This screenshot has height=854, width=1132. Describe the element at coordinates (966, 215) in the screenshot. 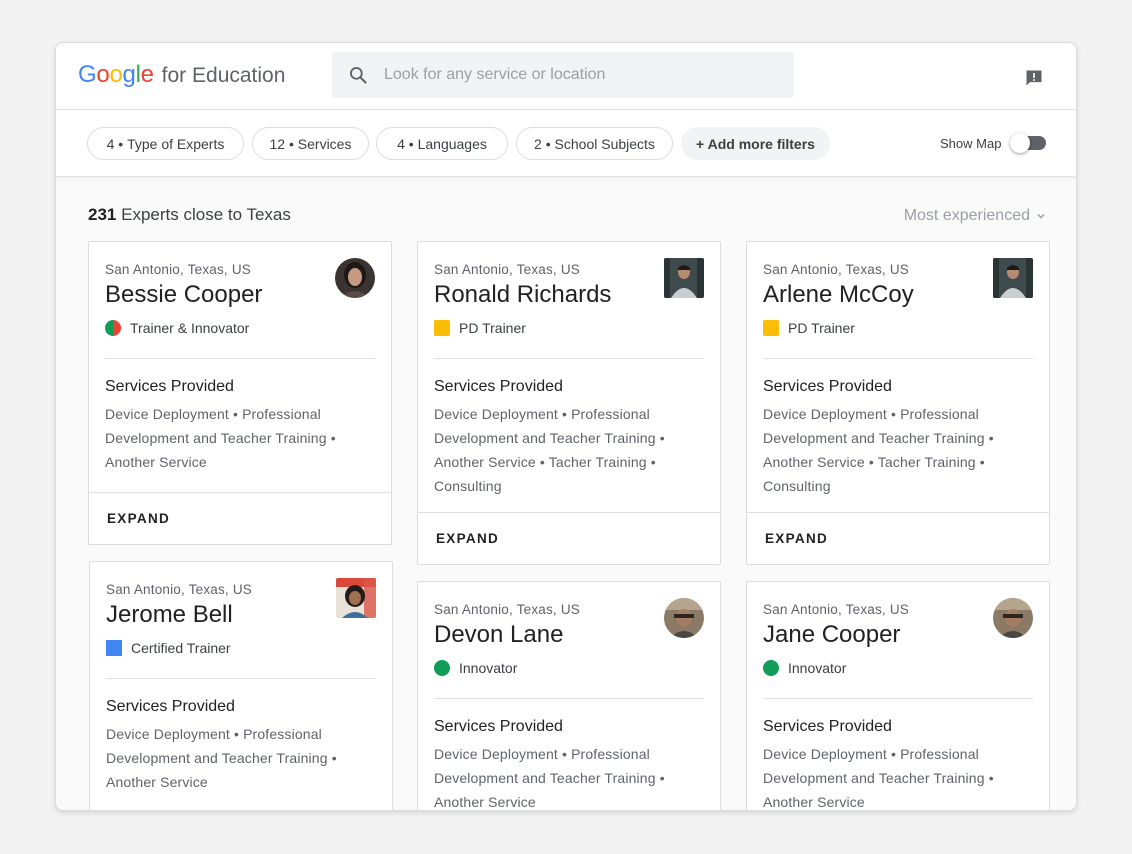

I see `sort-label: Most experienced` at that location.